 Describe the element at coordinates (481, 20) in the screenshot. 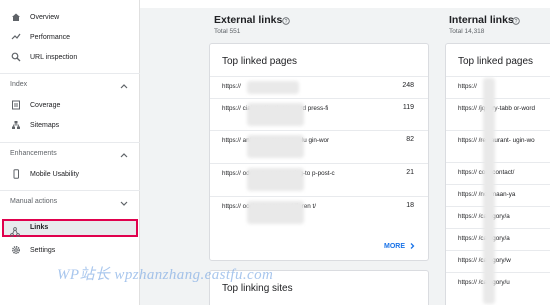

I see `internal-links-title: Internal links` at that location.